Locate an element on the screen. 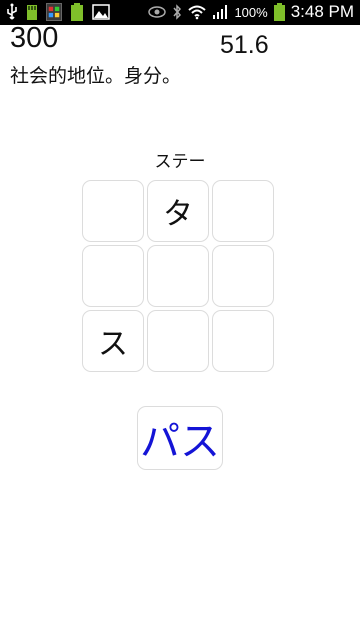 The height and width of the screenshot is (640, 360). pass-button: パス is located at coordinates (180, 438).